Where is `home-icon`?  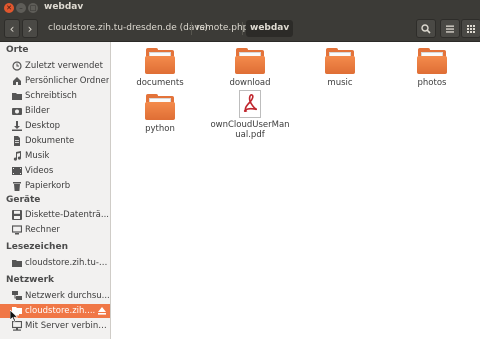 home-icon is located at coordinates (17, 81).